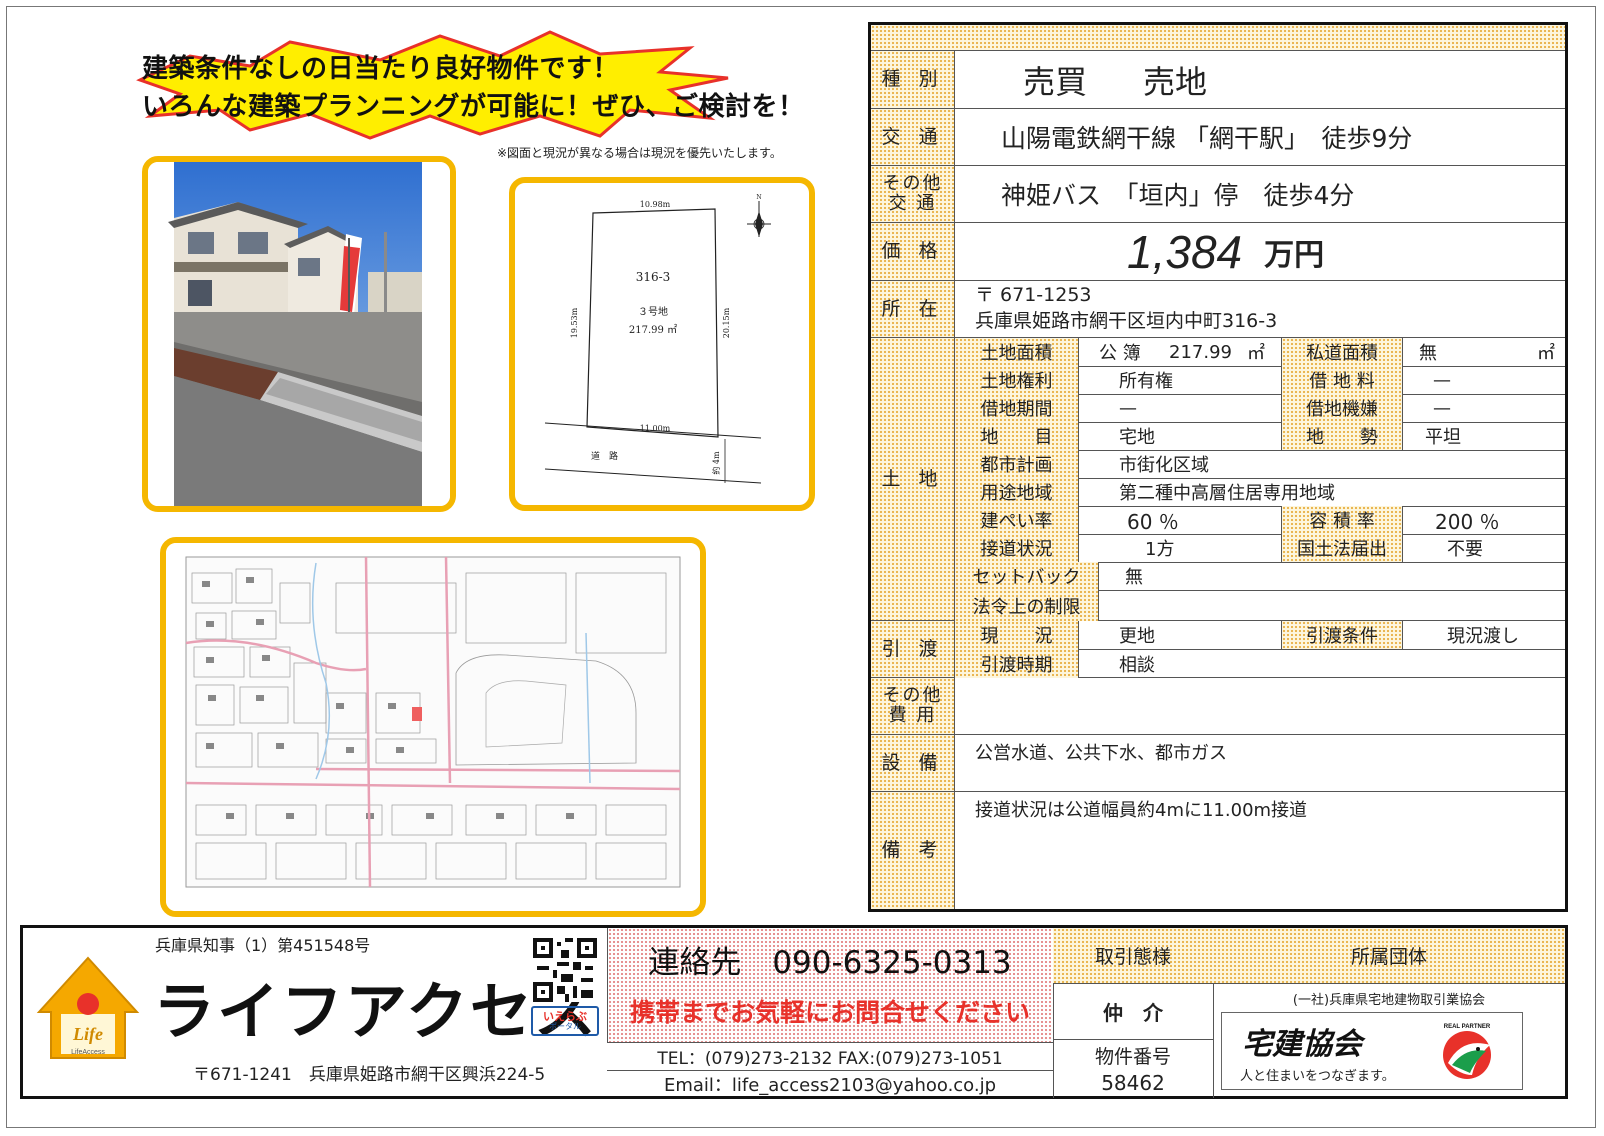 This screenshot has width=1604, height=1136. I want to click on lease-period-value: —, so click(1128, 408).